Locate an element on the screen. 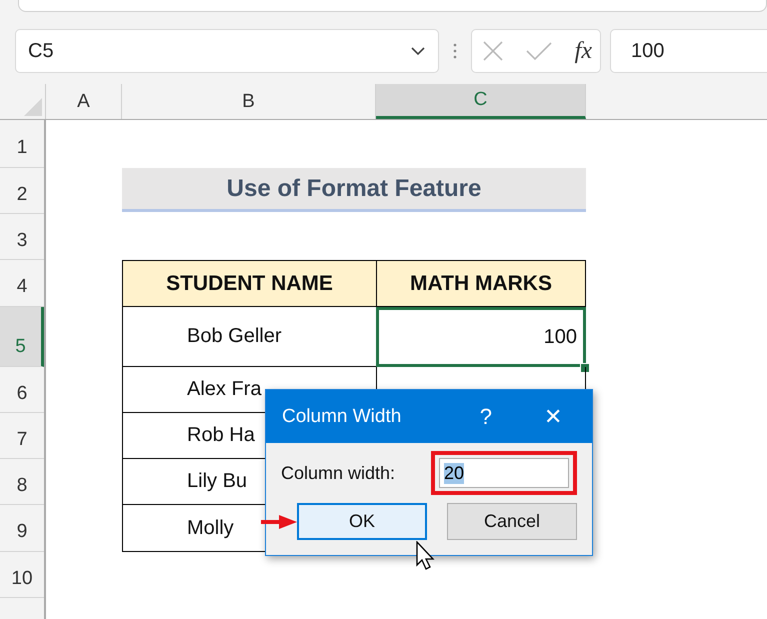  cursor-icon is located at coordinates (426, 556).